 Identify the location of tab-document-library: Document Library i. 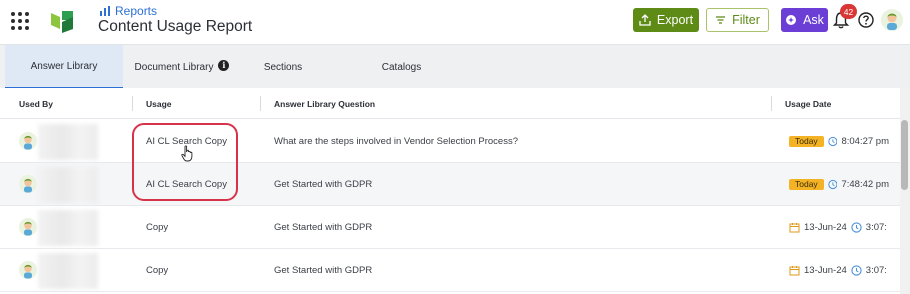
(182, 67).